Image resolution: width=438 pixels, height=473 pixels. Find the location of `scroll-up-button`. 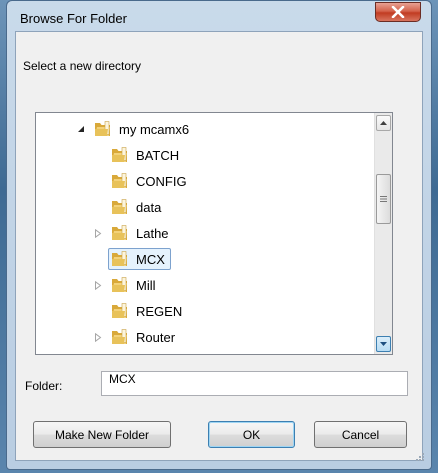

scroll-up-button is located at coordinates (383, 123).